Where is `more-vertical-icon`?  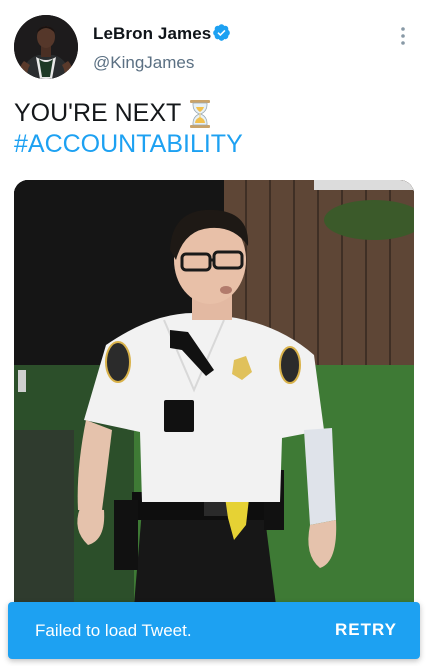 more-vertical-icon is located at coordinates (403, 36).